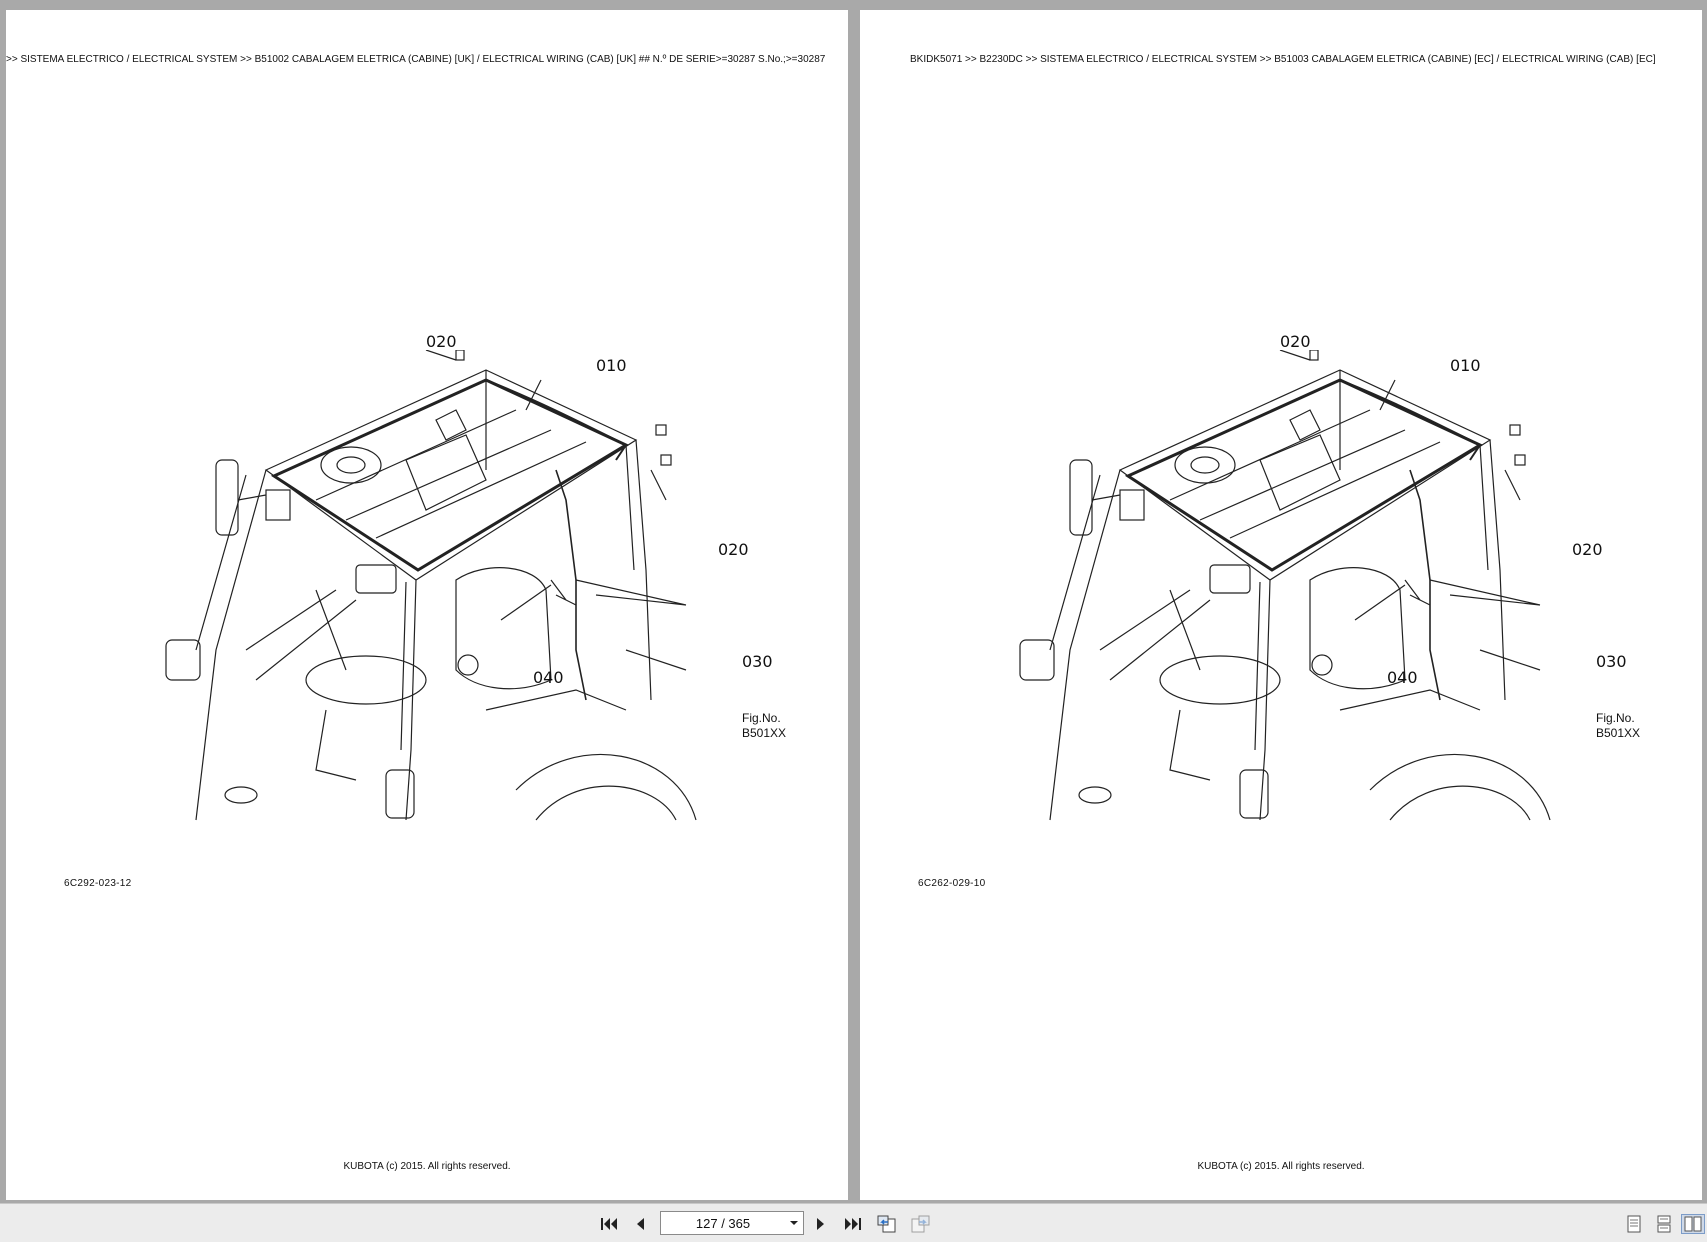  Describe the element at coordinates (723, 1223) in the screenshot. I see `page-indicator: 127 / 365` at that location.